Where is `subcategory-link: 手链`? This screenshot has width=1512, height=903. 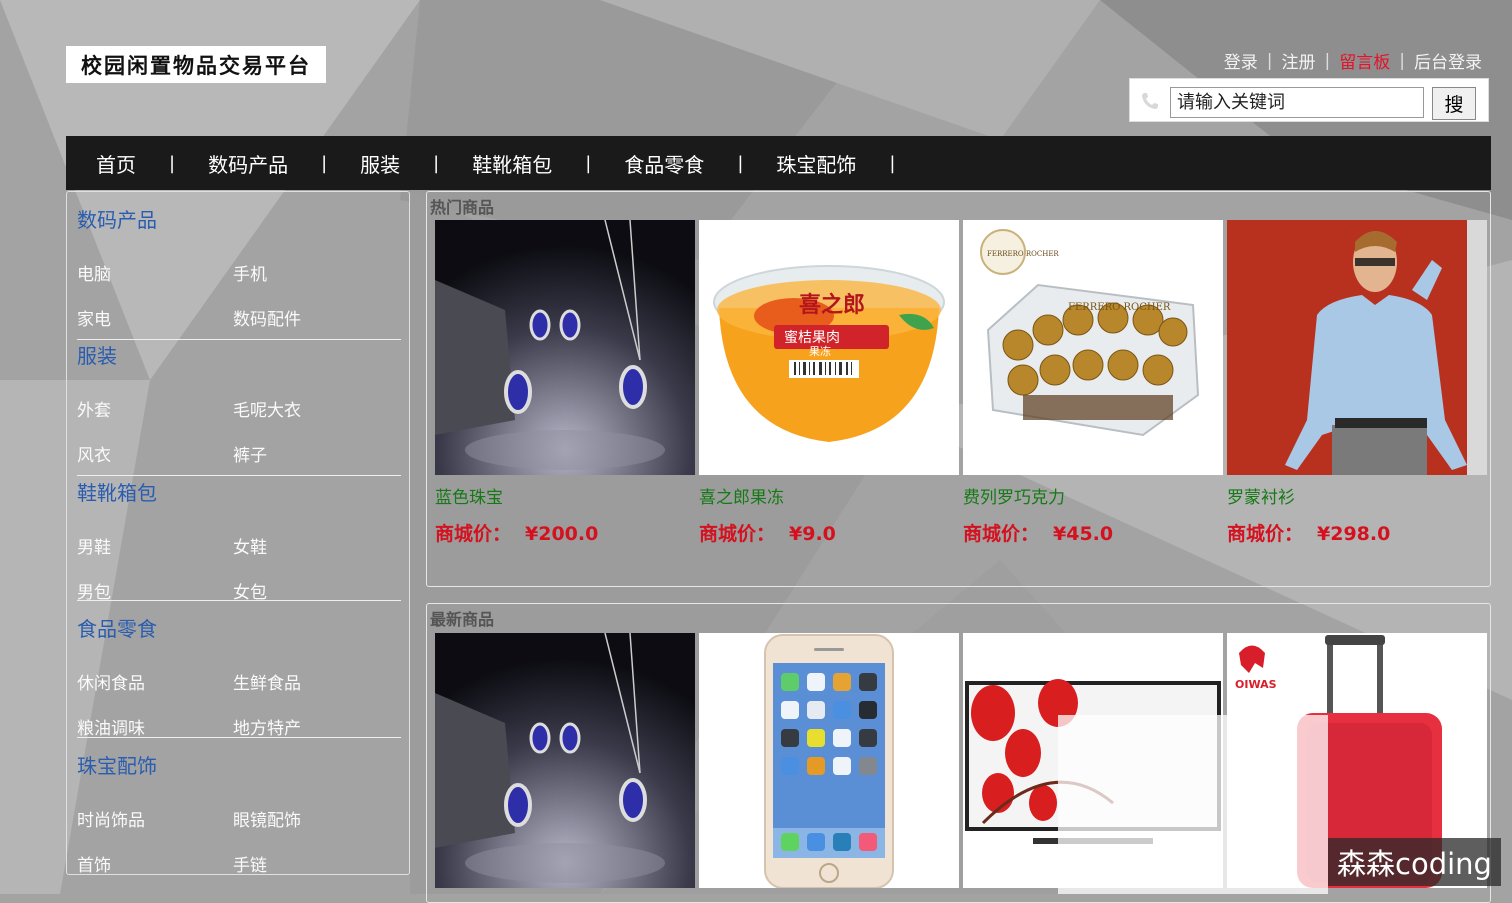
subcategory-link: 手链 is located at coordinates (250, 863).